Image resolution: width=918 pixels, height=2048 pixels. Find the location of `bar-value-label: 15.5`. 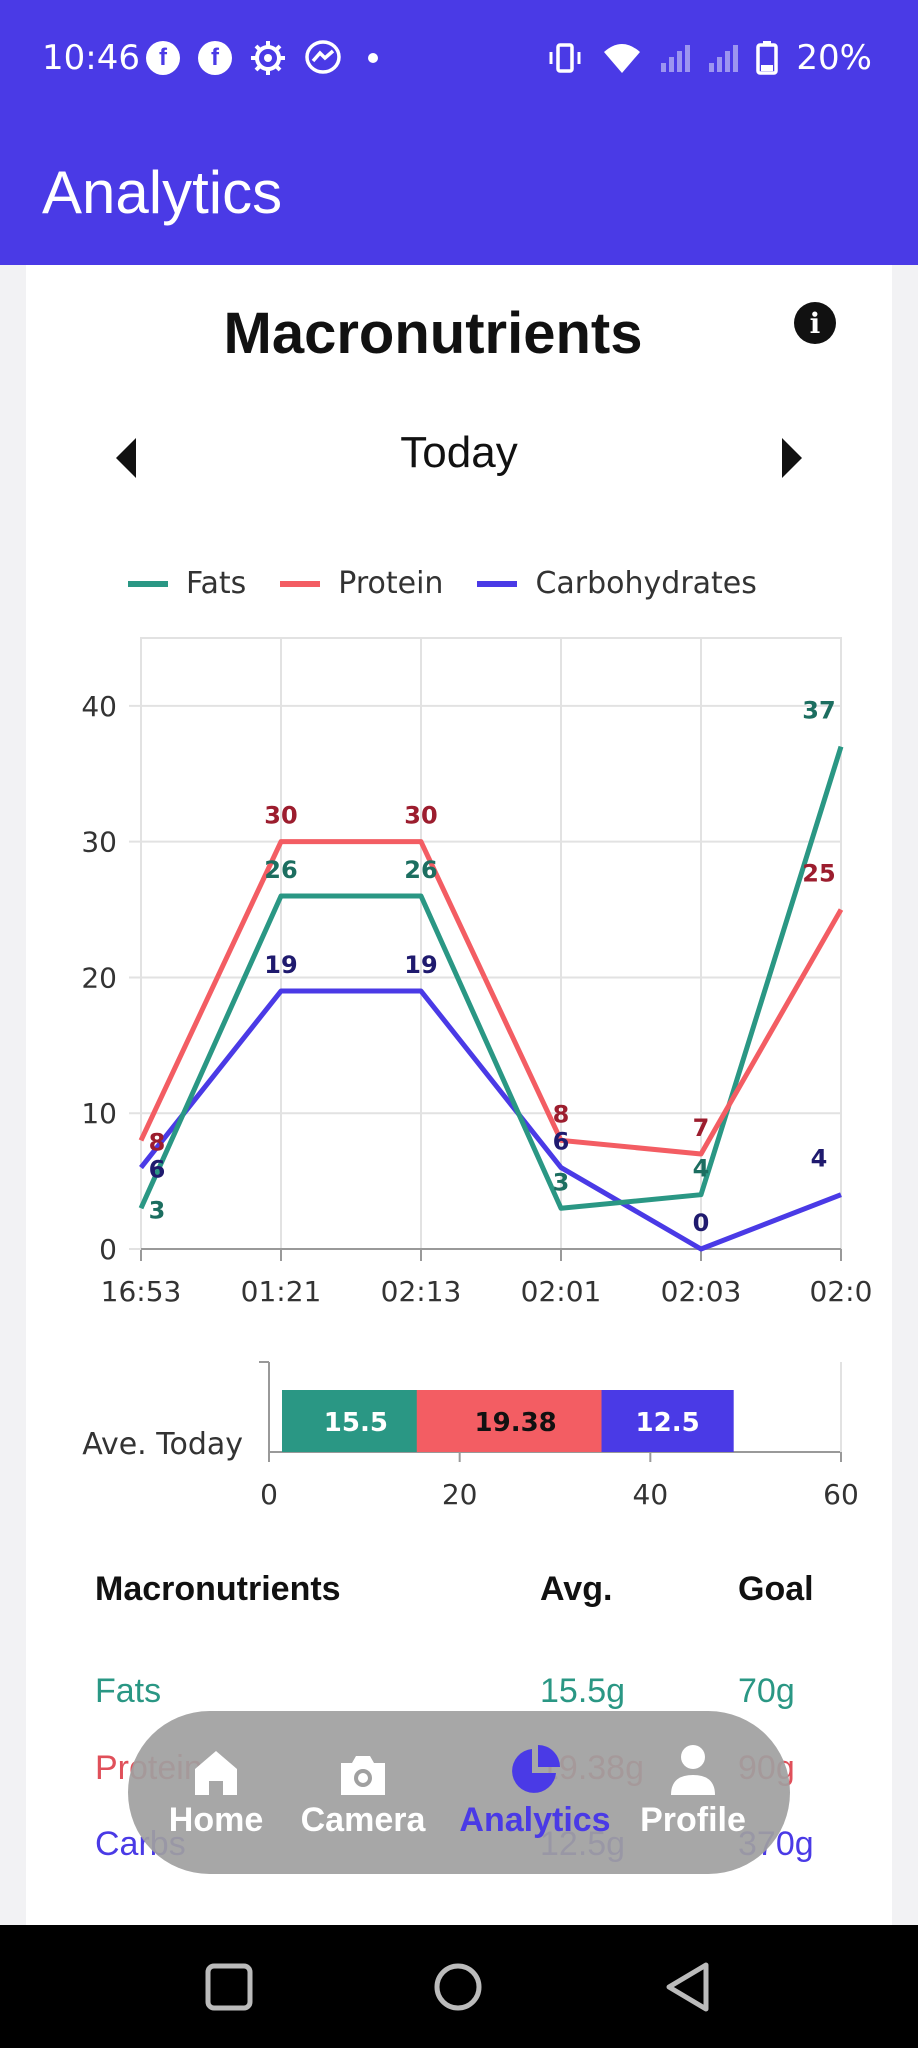

bar-value-label: 15.5 is located at coordinates (356, 1423).